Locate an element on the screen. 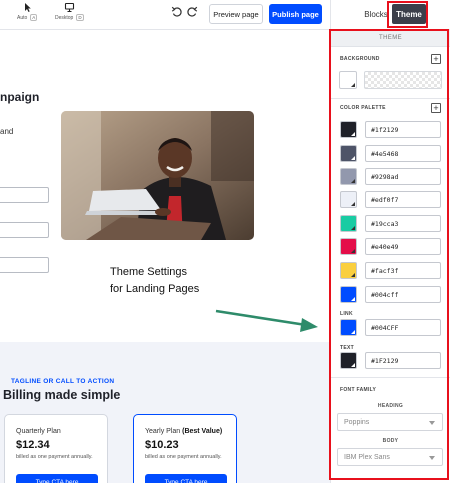  monitor-icon is located at coordinates (69, 7).